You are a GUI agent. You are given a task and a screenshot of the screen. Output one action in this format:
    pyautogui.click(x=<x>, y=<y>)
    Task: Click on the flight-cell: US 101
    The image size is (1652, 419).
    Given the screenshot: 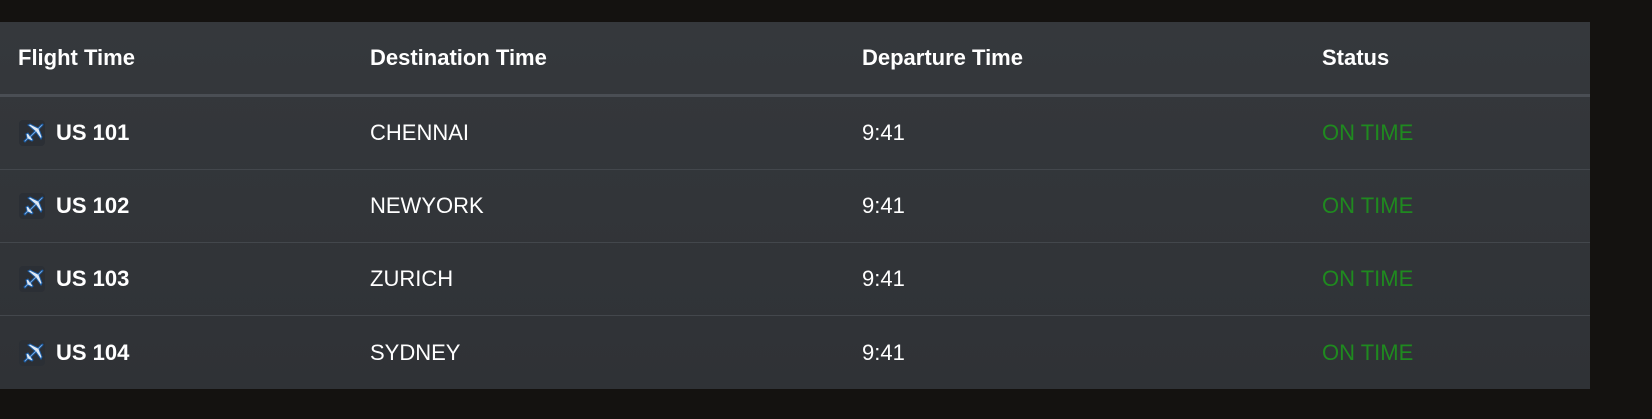 What is the action you would take?
    pyautogui.click(x=73, y=133)
    